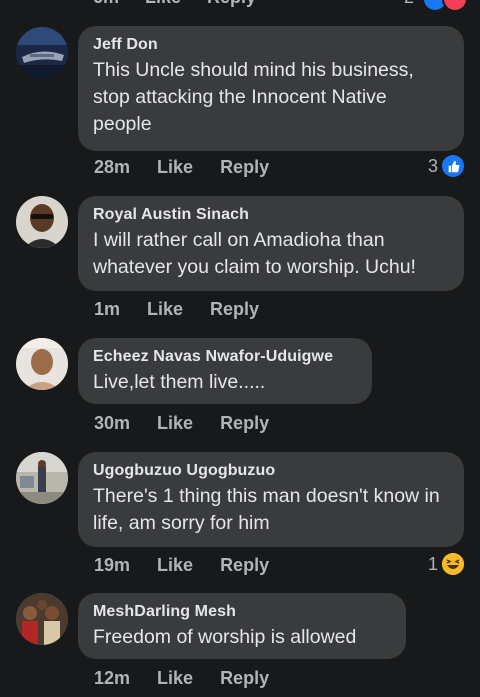  What do you see at coordinates (409, 4) in the screenshot?
I see `reaction-count: 2` at bounding box center [409, 4].